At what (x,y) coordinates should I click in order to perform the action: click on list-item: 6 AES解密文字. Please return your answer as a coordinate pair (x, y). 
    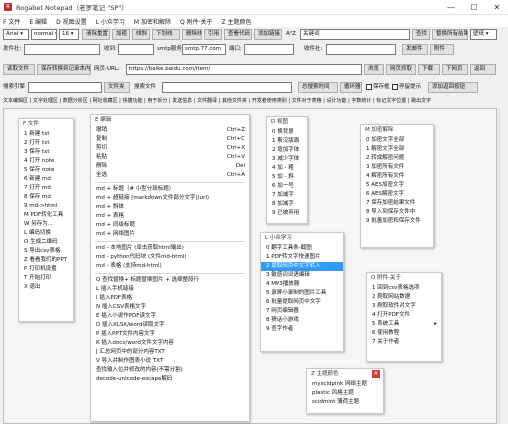
    Looking at the image, I should click on (397, 194).